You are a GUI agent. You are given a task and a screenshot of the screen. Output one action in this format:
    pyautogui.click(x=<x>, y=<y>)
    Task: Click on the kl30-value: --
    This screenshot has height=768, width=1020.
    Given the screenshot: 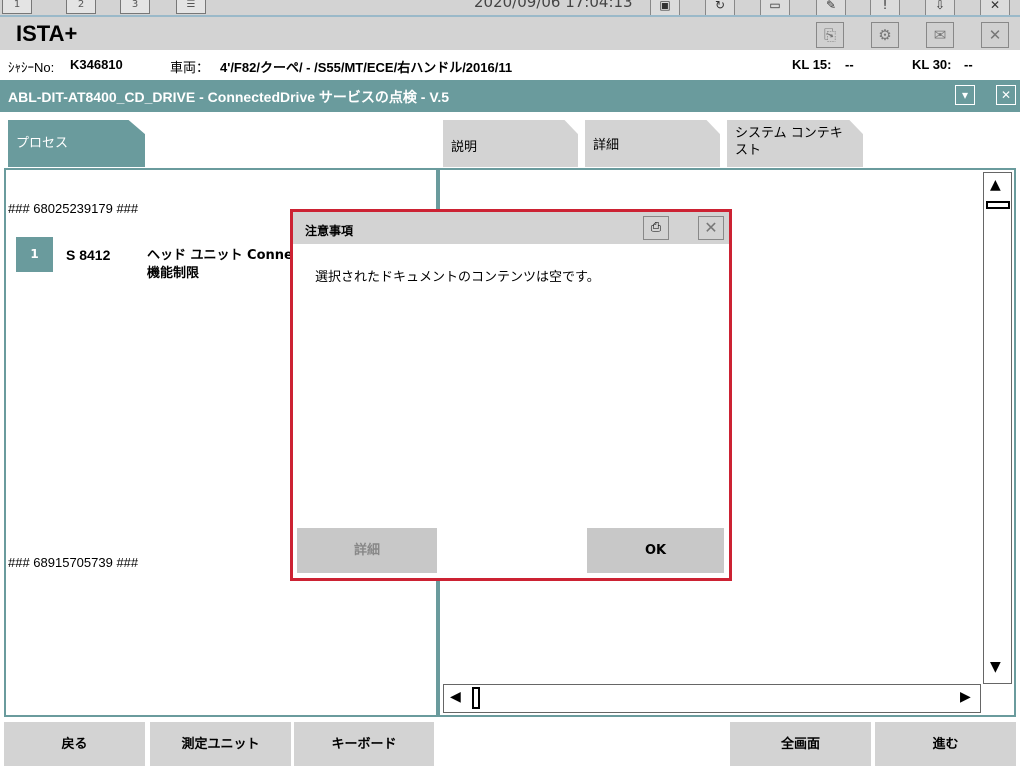 What is the action you would take?
    pyautogui.click(x=968, y=64)
    